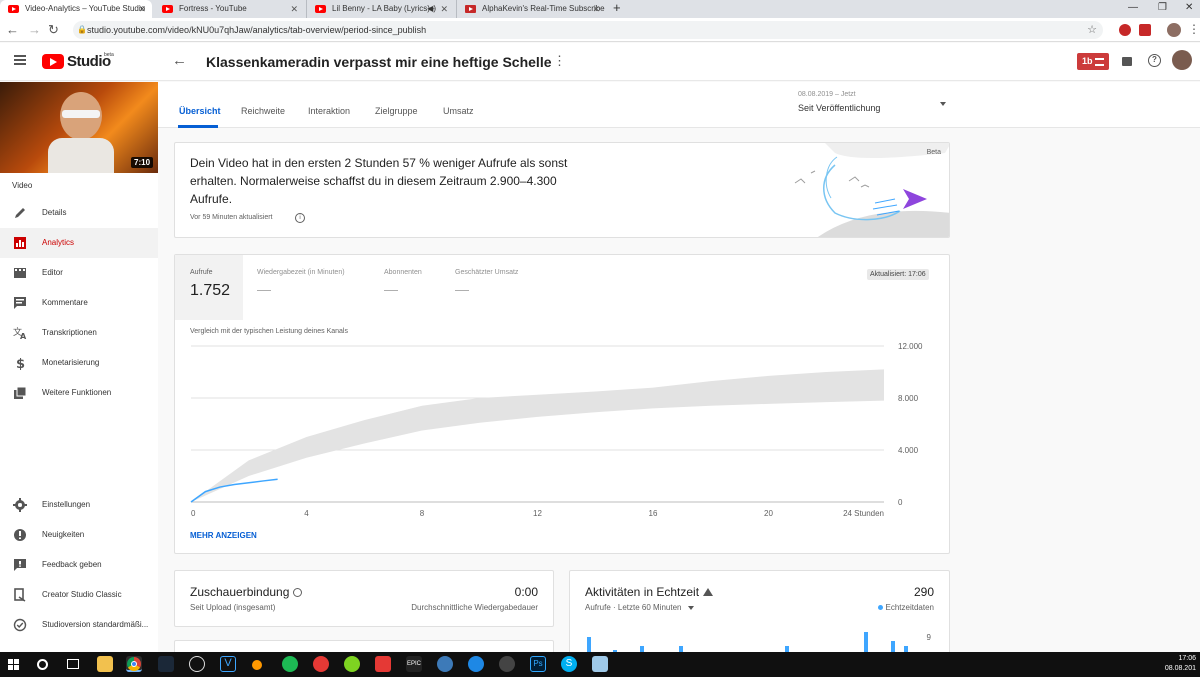 The image size is (1200, 677). I want to click on hamburger-menu-icon, so click(20, 60).